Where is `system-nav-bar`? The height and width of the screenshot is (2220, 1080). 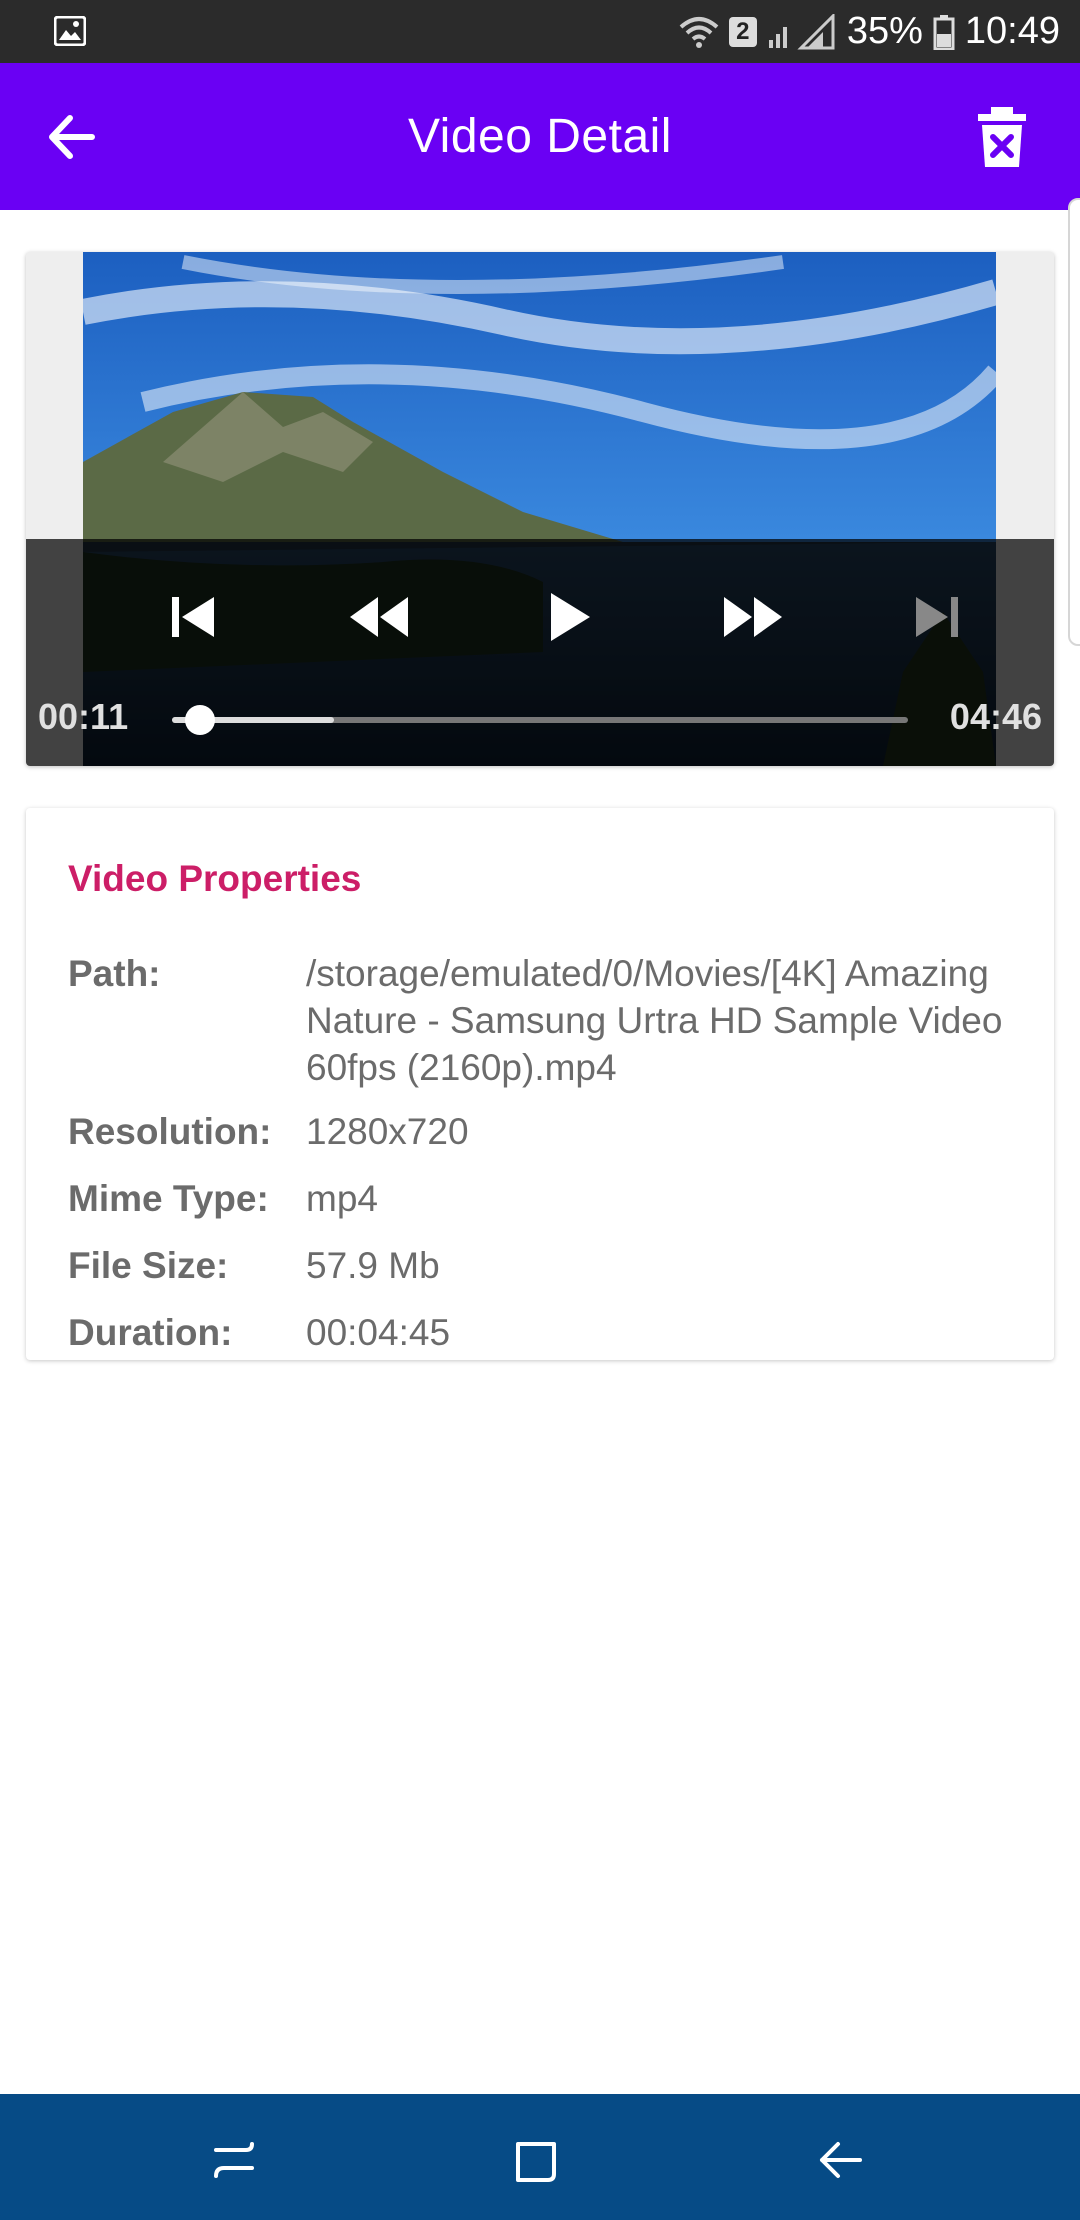
system-nav-bar is located at coordinates (540, 2157).